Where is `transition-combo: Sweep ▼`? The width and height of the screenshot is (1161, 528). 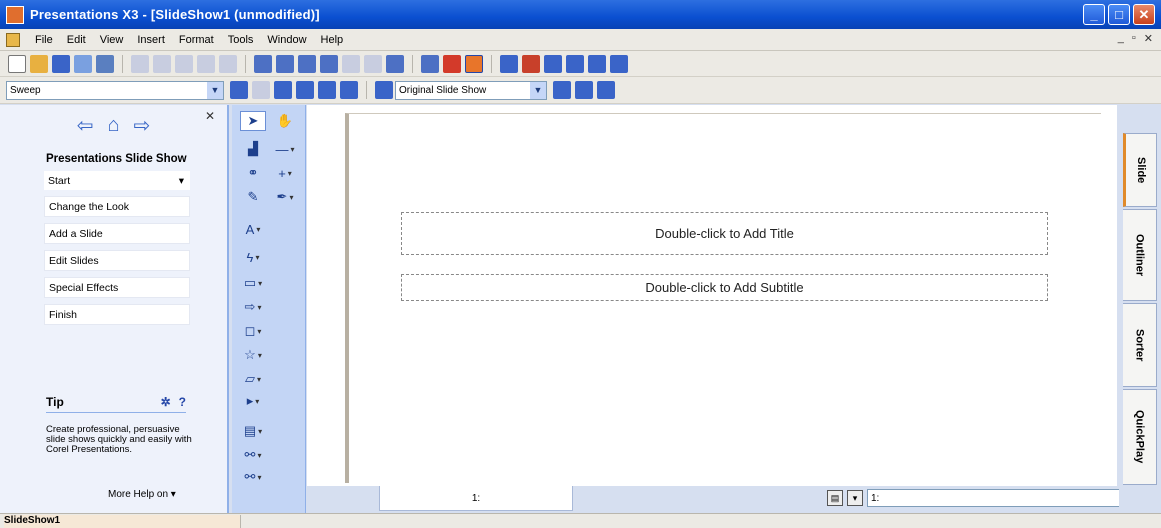 transition-combo: Sweep ▼ is located at coordinates (115, 90).